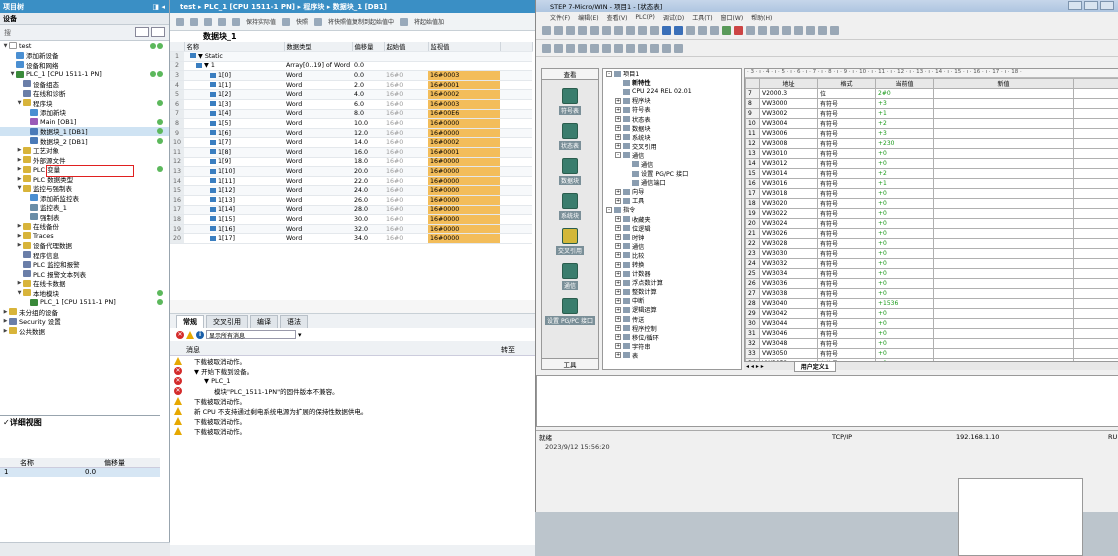  I want to click on copy-icon, so click(318, 21).